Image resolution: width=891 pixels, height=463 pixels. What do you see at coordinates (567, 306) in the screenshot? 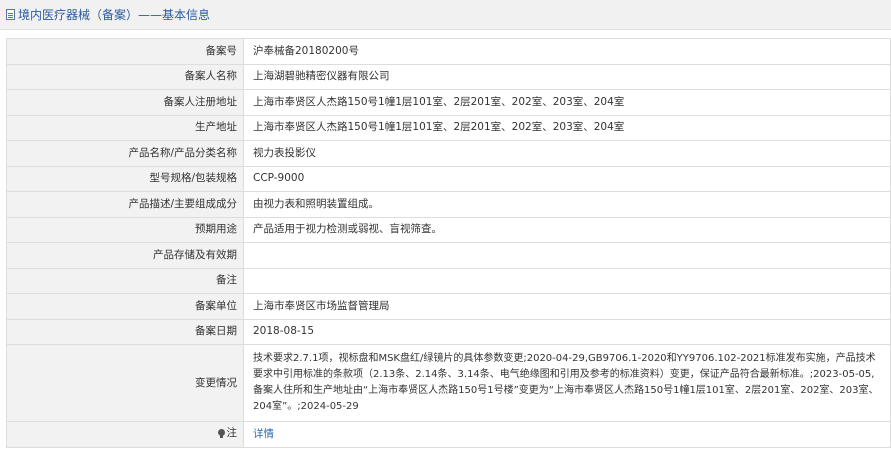
I see `field-value-filing-unit: 上海市奉贤区市场监督管理局` at bounding box center [567, 306].